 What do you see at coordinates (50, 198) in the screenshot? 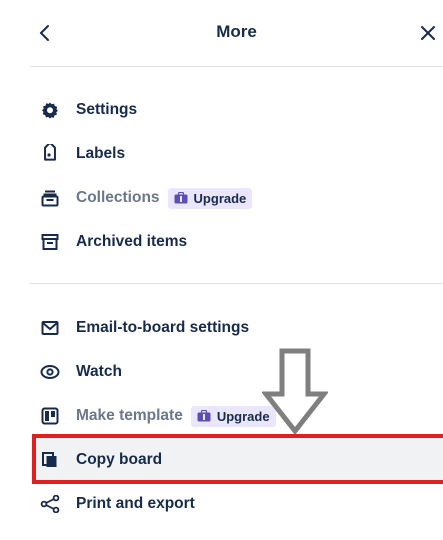
I see `collections-icon` at bounding box center [50, 198].